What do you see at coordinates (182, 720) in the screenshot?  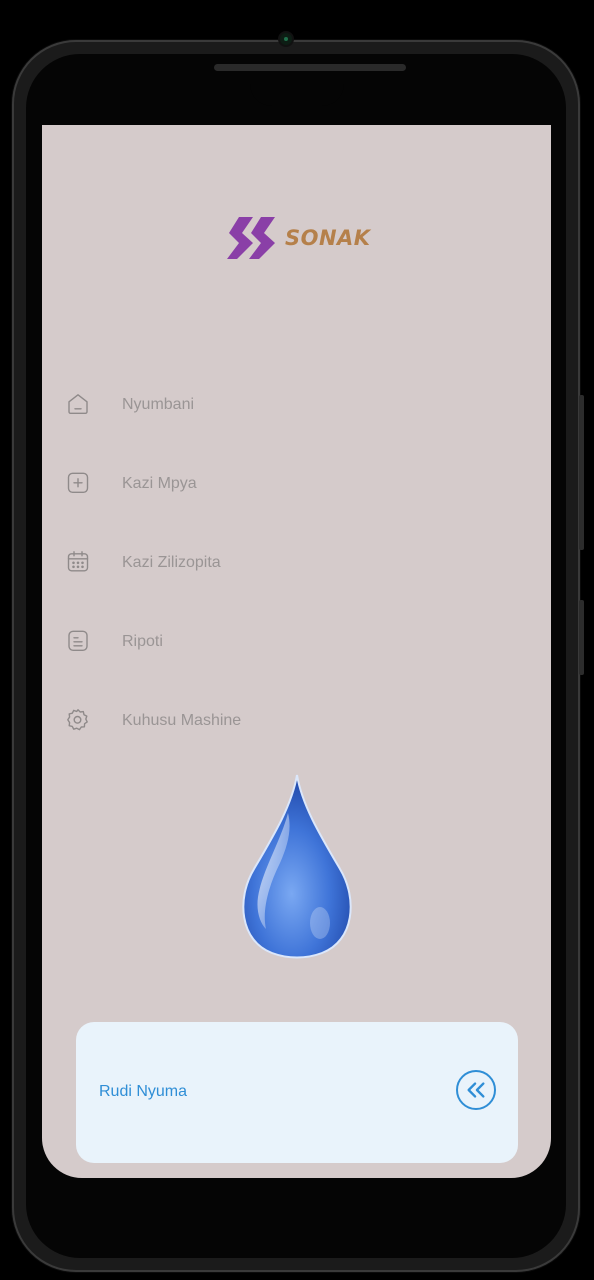 I see `menu-label-kuhusu-mashine: Kuhusu Mashine` at bounding box center [182, 720].